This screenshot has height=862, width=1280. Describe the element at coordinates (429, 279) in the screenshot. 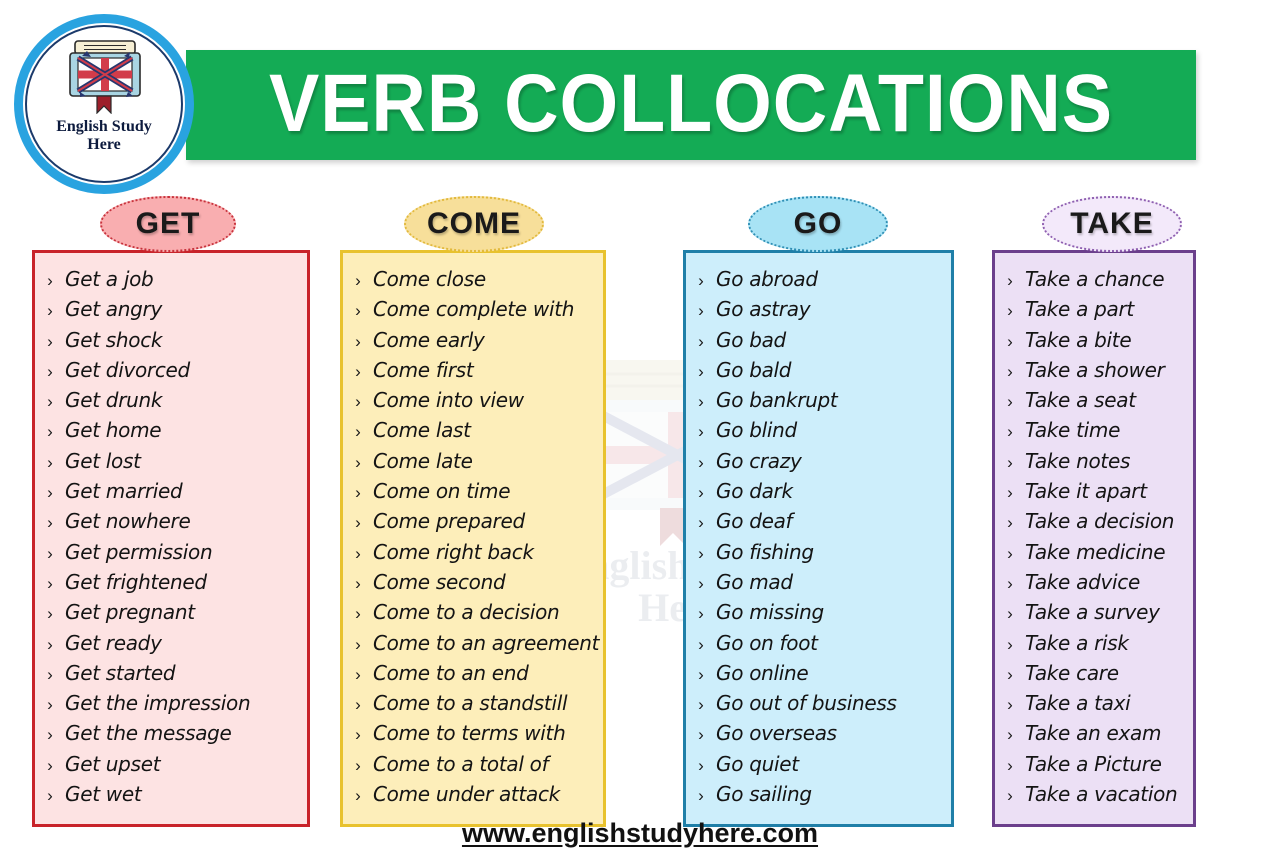

I see `collocation-label: Come close` at that location.